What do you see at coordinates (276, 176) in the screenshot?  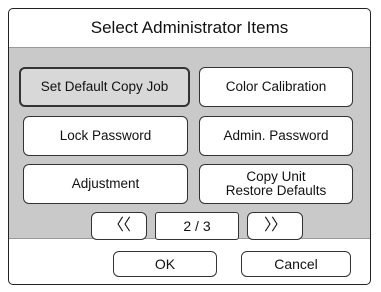 I see `button-label-line1: Copy Unit` at bounding box center [276, 176].